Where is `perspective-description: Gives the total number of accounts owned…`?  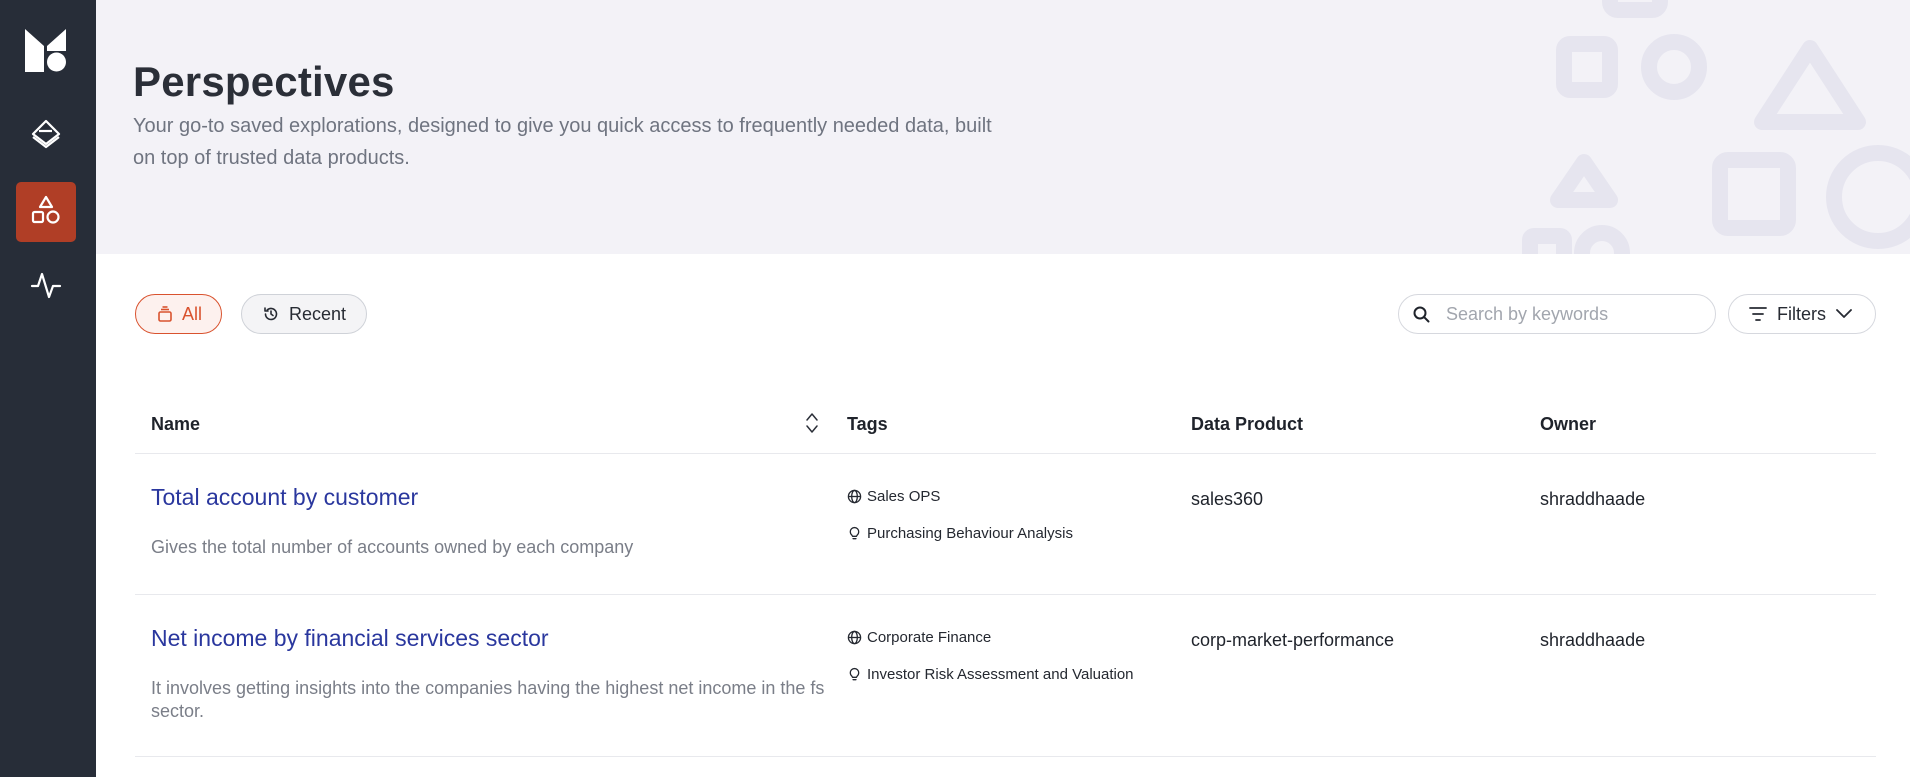 perspective-description: Gives the total number of accounts owned… is located at coordinates (392, 547).